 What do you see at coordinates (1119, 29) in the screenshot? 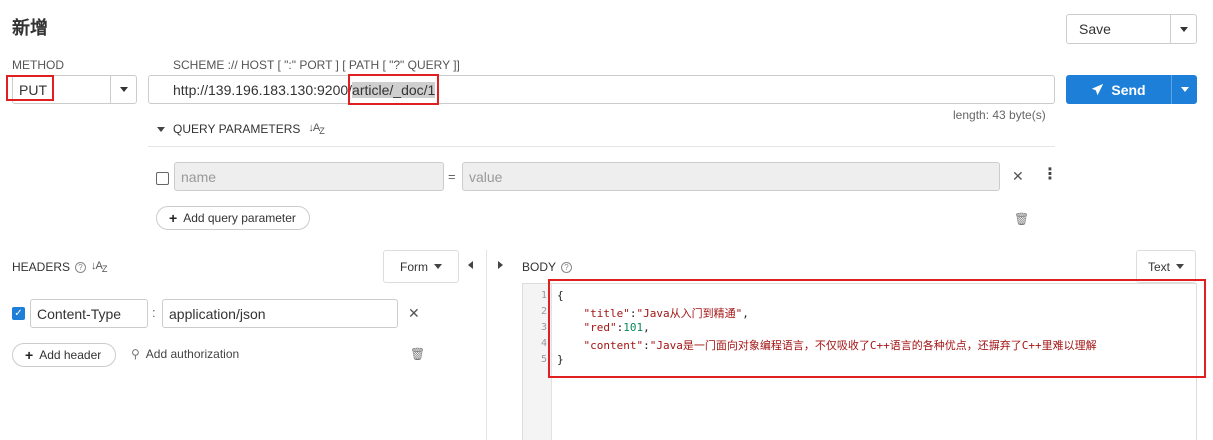
I see `save-button: Save` at bounding box center [1119, 29].